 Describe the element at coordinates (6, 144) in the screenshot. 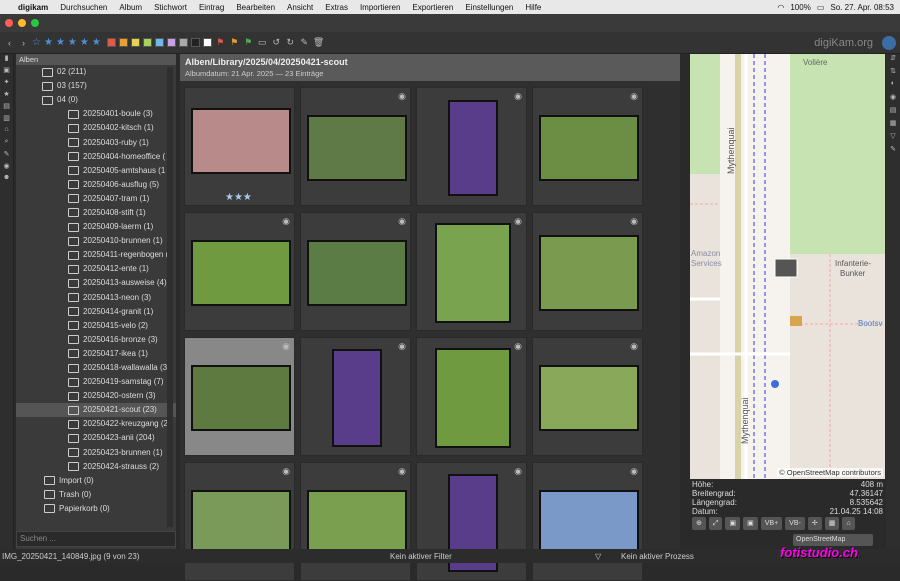

I see `search-icon: ⌕` at that location.